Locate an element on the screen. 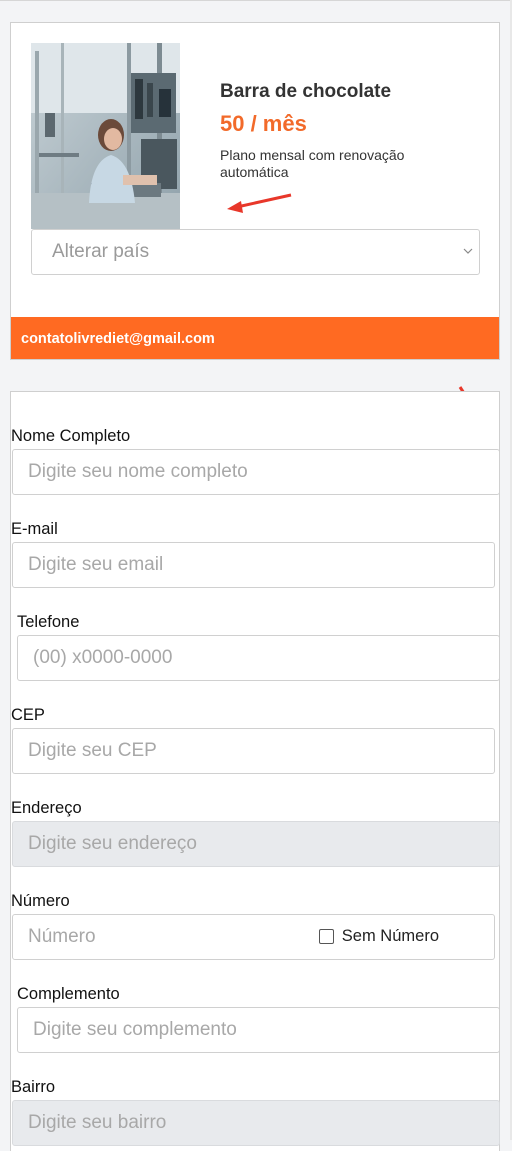  cep-input: Digite seu CEP is located at coordinates (253, 751).